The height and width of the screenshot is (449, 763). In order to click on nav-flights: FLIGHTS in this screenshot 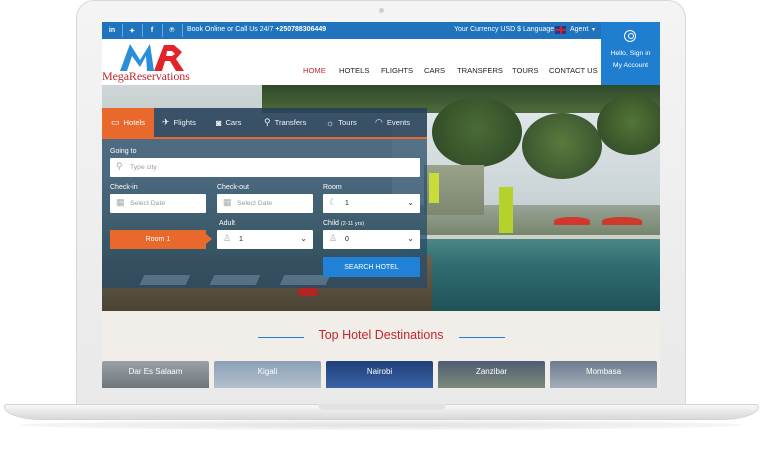, I will do `click(397, 70)`.